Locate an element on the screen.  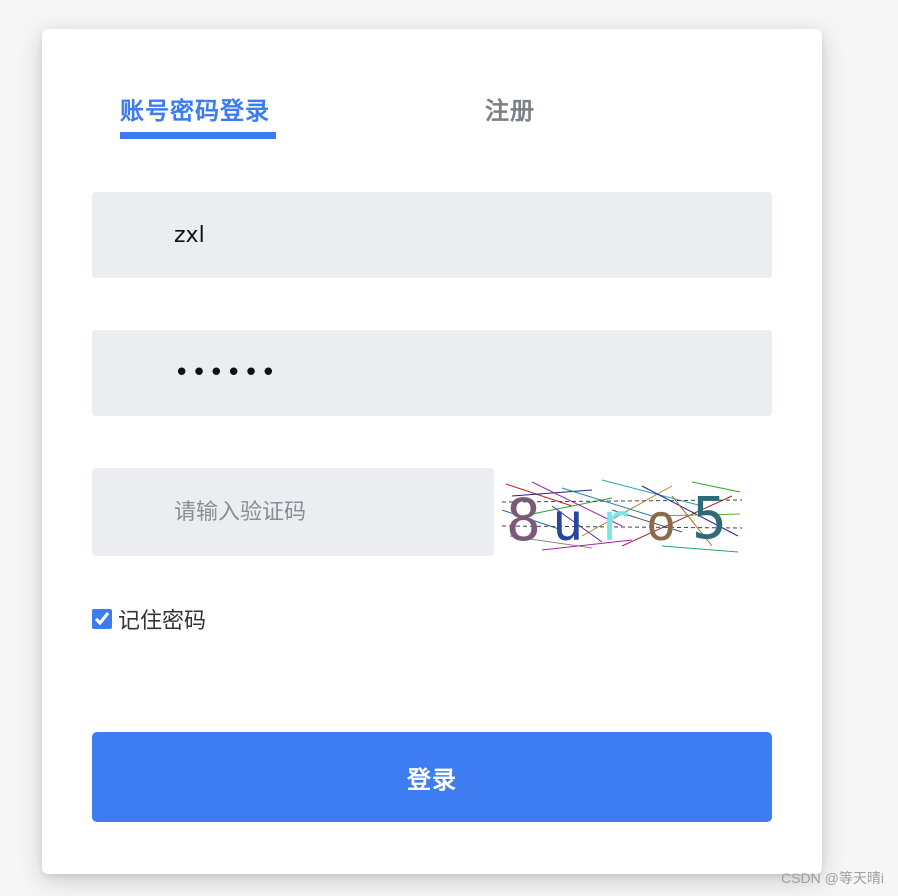
tab-register: 注册 is located at coordinates (510, 108).